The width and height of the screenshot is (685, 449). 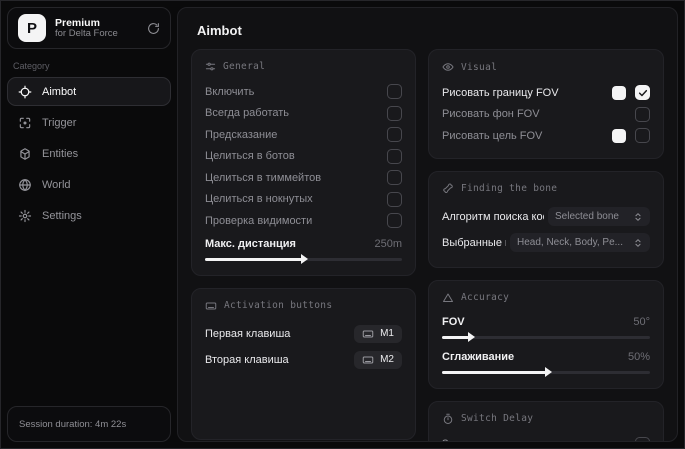 What do you see at coordinates (642, 114) in the screenshot?
I see `draw-fov-background-checkbox` at bounding box center [642, 114].